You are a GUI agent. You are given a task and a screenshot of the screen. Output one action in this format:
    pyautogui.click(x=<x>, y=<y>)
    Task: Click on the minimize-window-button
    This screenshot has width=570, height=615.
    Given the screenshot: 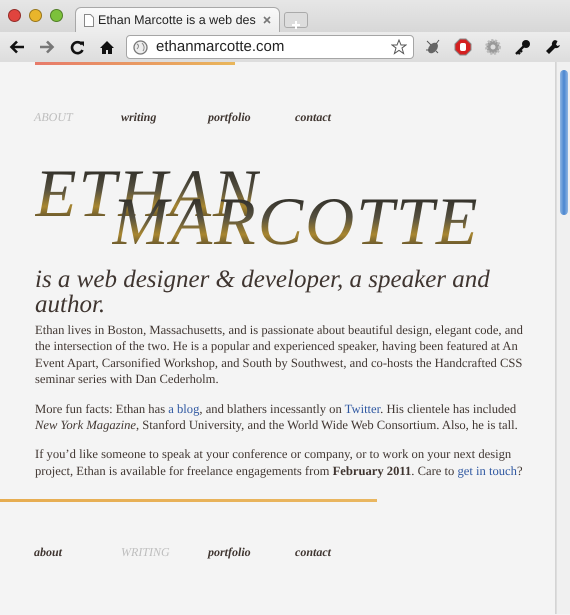 What is the action you would take?
    pyautogui.click(x=35, y=15)
    